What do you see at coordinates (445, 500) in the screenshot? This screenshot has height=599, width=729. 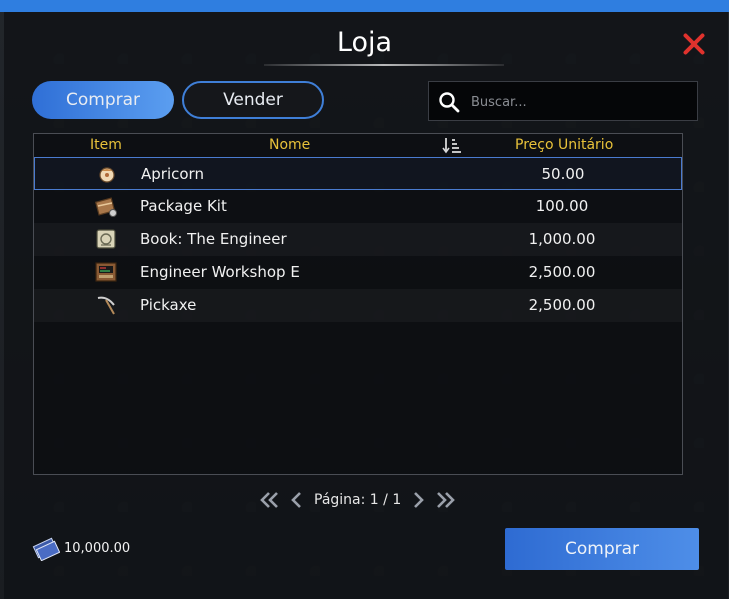 I see `last-page-icon` at bounding box center [445, 500].